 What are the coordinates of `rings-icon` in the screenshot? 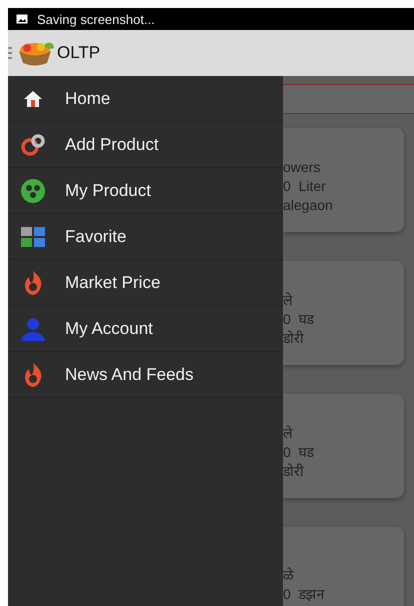 It's located at (33, 145).